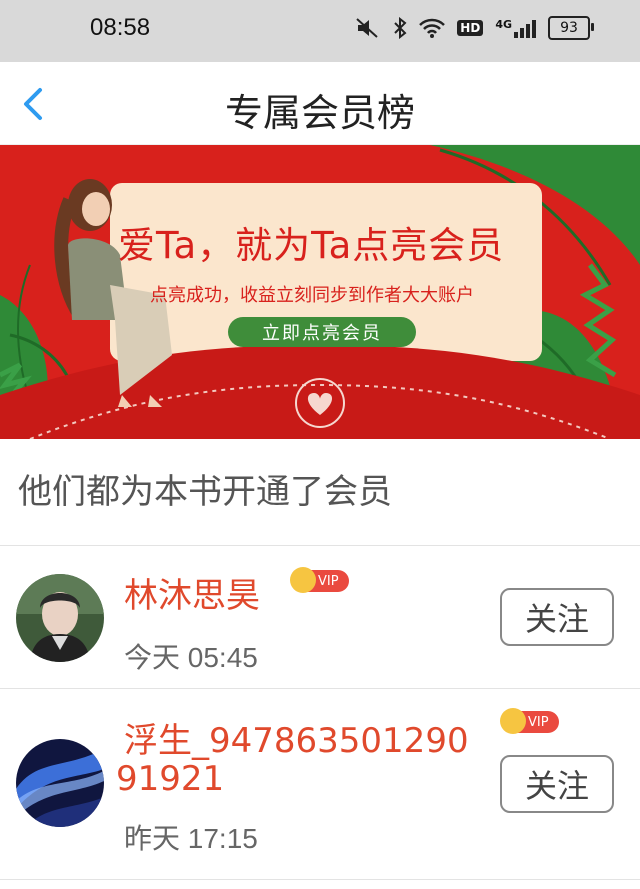  What do you see at coordinates (311, 245) in the screenshot?
I see `banner-headline: 爱Ta，就为Ta点亮会员` at bounding box center [311, 245].